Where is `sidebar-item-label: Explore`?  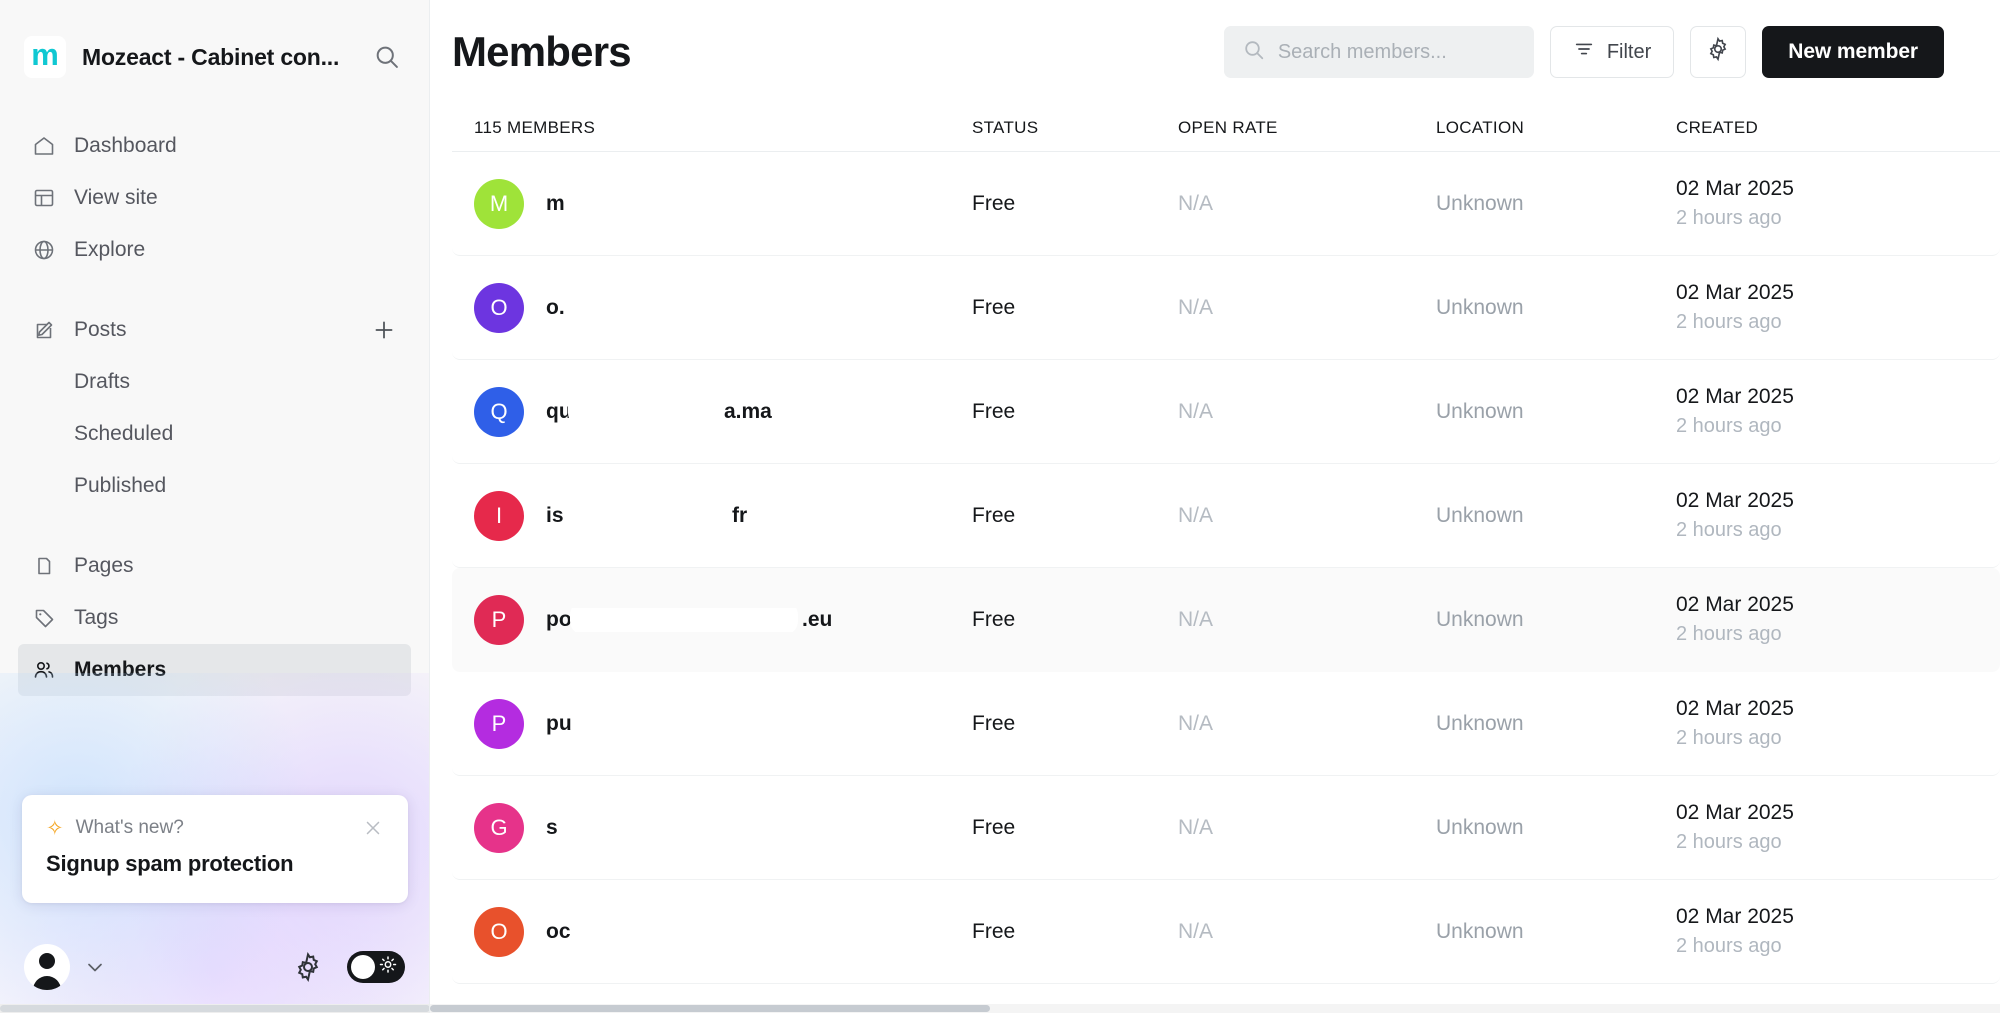
sidebar-item-label: Explore is located at coordinates (110, 249).